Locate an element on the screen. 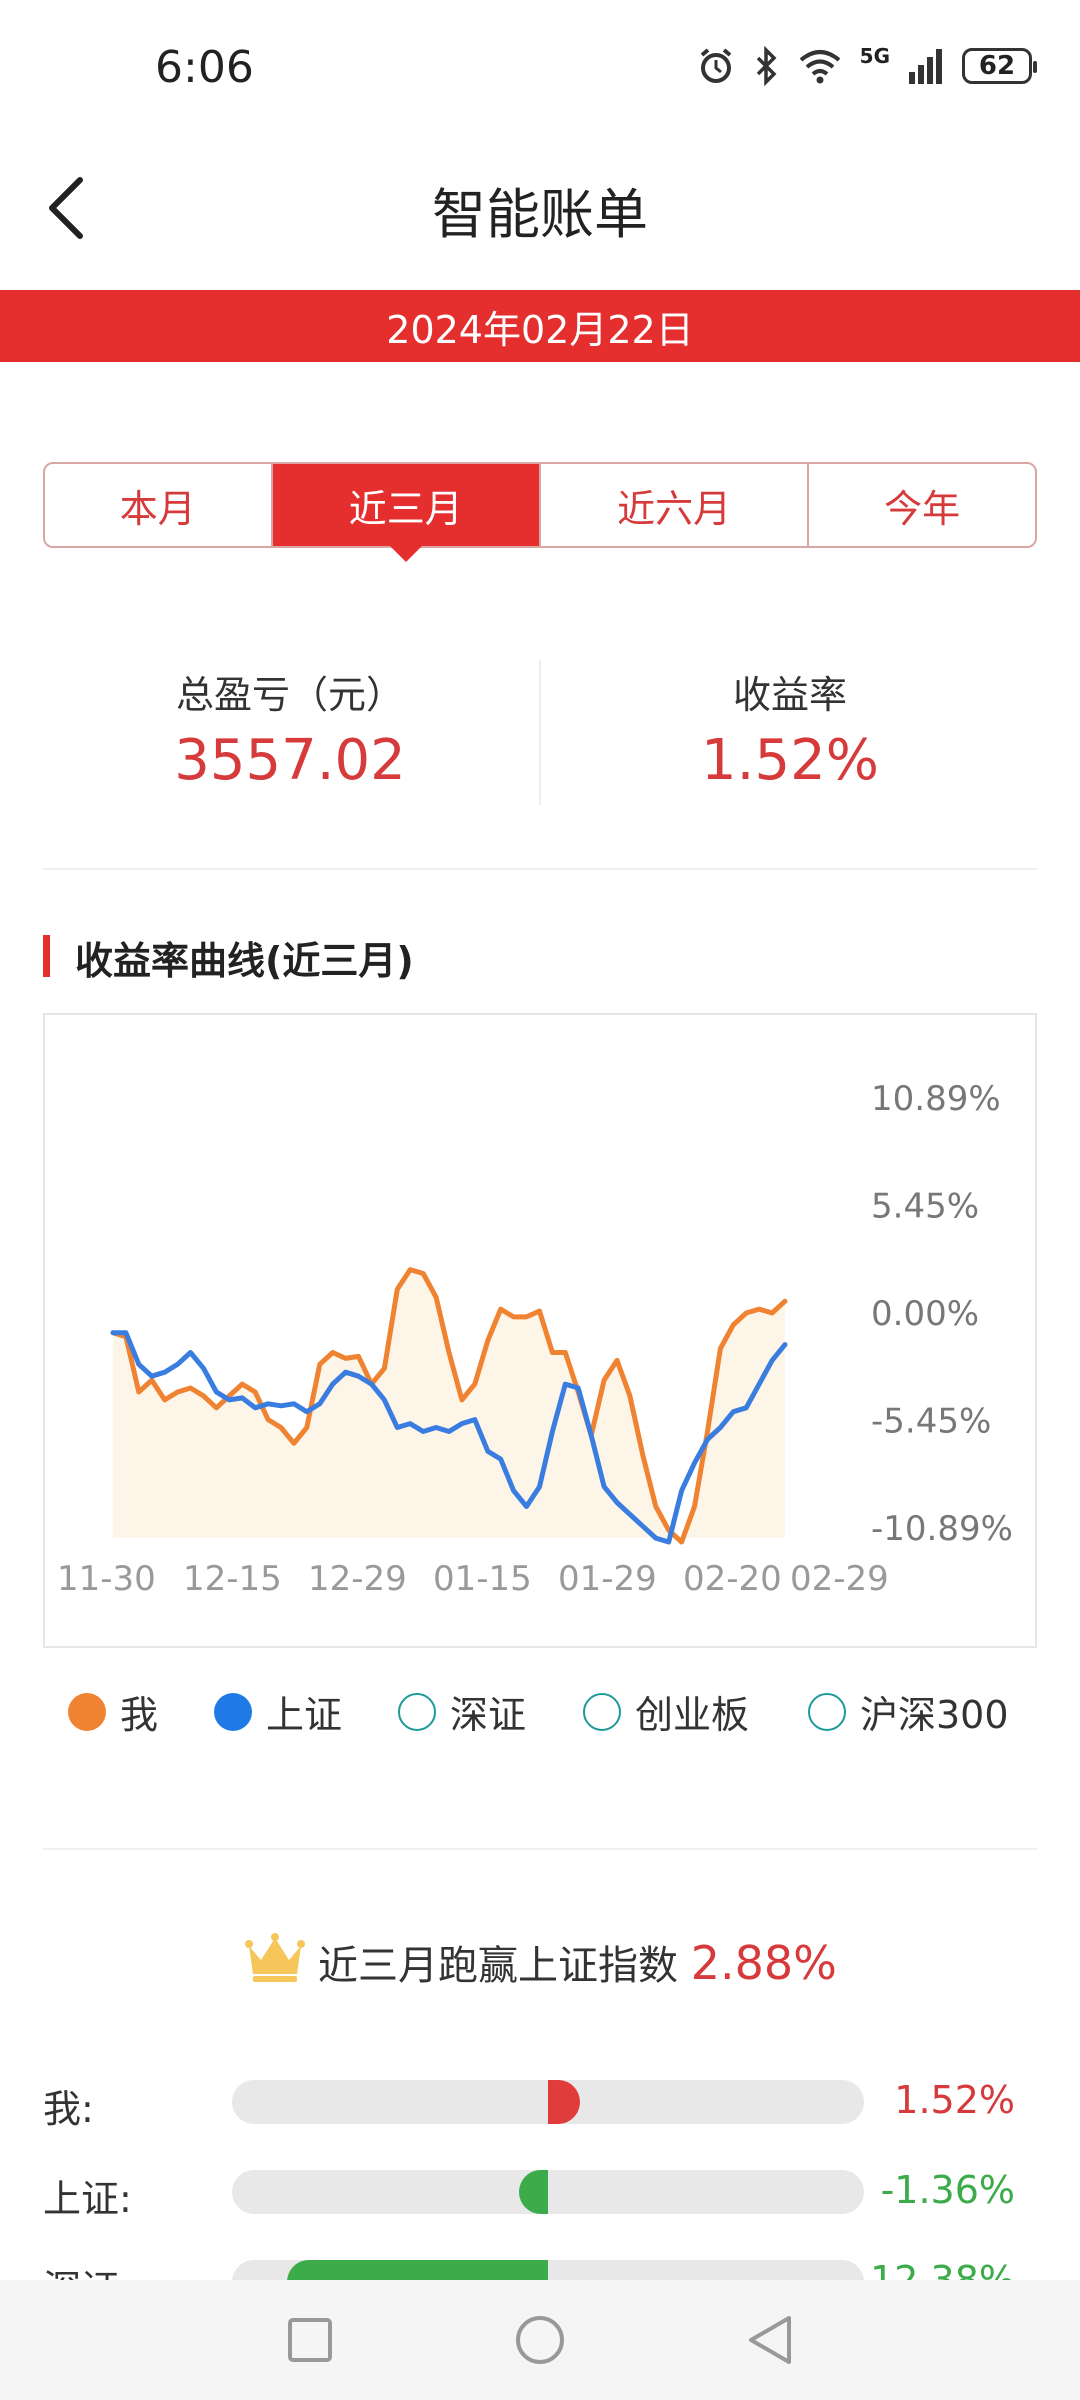 The height and width of the screenshot is (2400, 1080). beat-index-label: 近三月跑赢上证指数 is located at coordinates (498, 1966).